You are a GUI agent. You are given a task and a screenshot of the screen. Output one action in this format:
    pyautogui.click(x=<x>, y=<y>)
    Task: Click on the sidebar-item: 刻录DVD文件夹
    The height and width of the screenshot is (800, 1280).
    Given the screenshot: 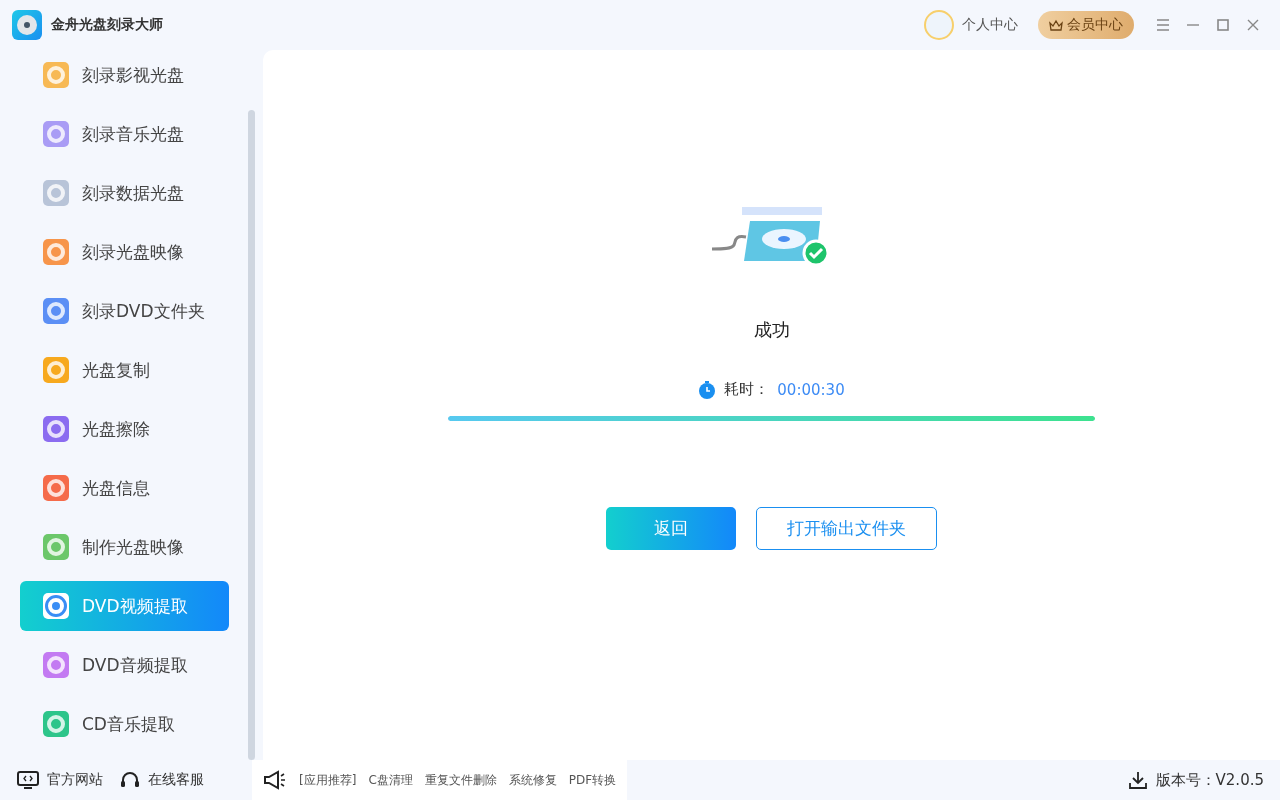 What is the action you would take?
    pyautogui.click(x=124, y=311)
    